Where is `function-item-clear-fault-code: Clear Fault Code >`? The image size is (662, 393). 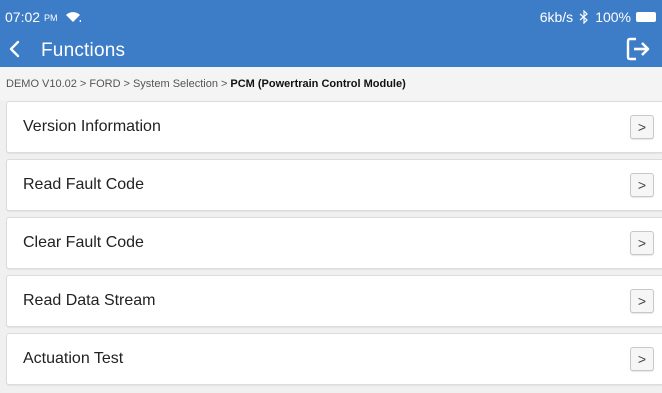 function-item-clear-fault-code: Clear Fault Code > is located at coordinates (334, 243).